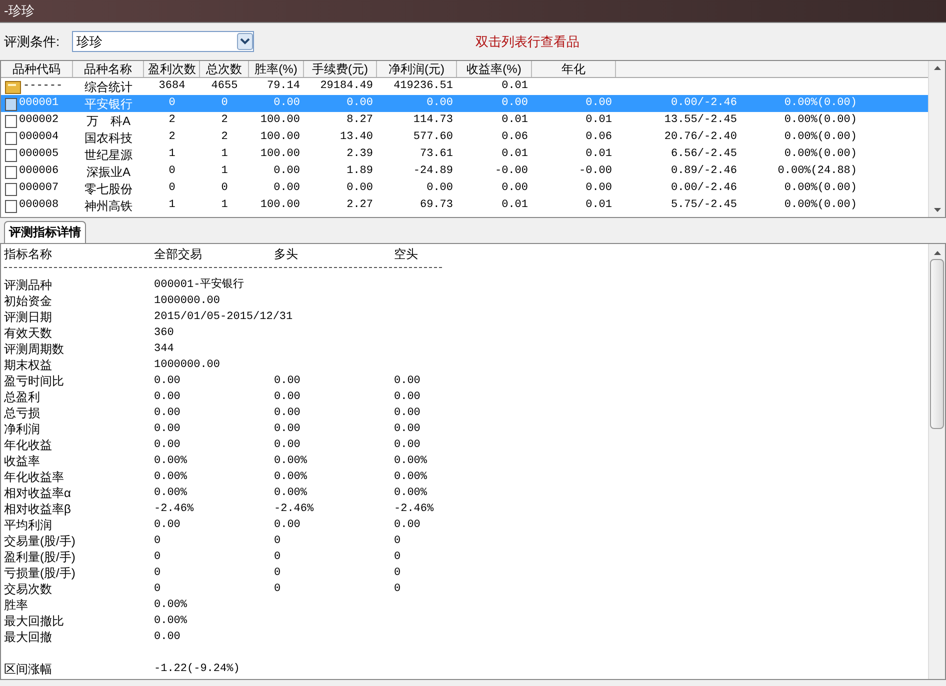  I want to click on metric-value: 360, so click(164, 333).